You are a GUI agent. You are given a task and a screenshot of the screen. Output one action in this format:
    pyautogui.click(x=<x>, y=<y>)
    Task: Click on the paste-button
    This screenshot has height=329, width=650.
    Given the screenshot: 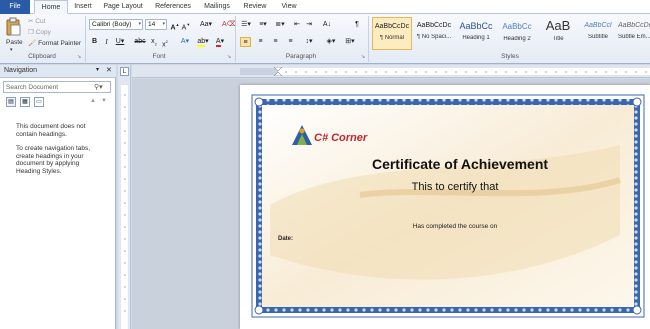 What is the action you would take?
    pyautogui.click(x=13, y=27)
    